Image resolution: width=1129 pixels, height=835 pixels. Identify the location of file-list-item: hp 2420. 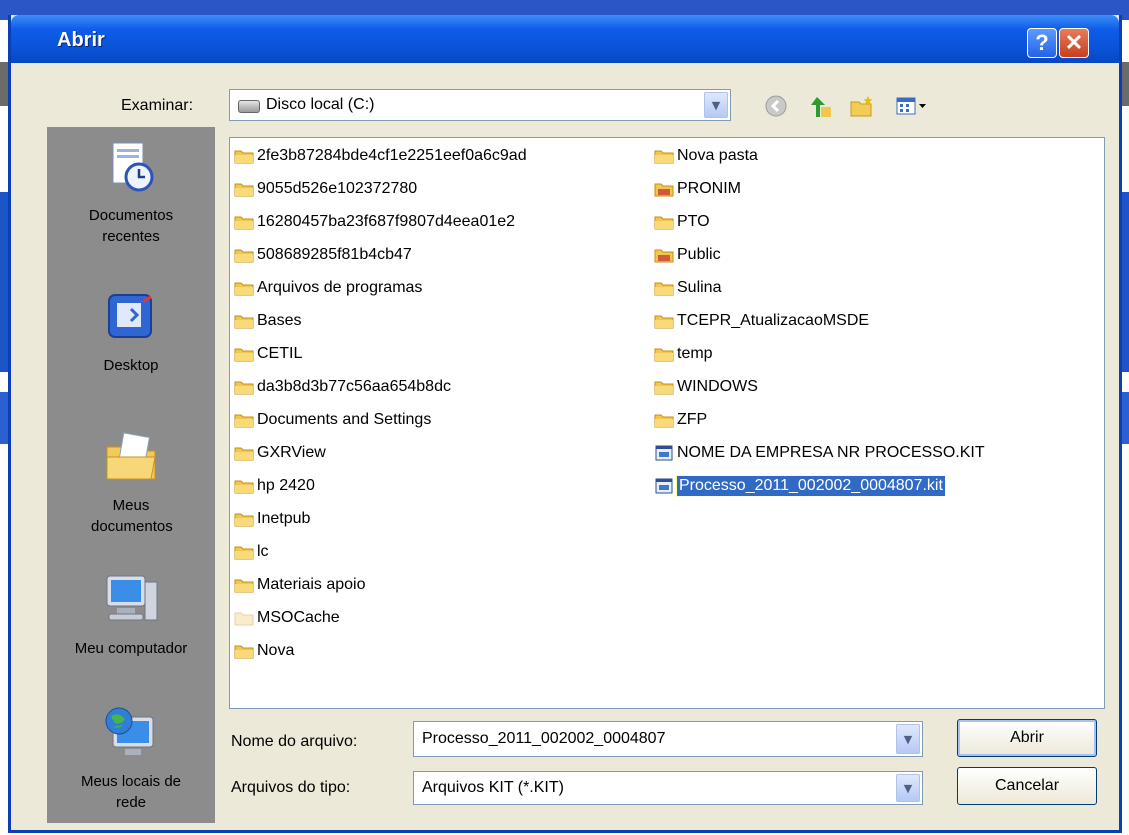
(274, 486).